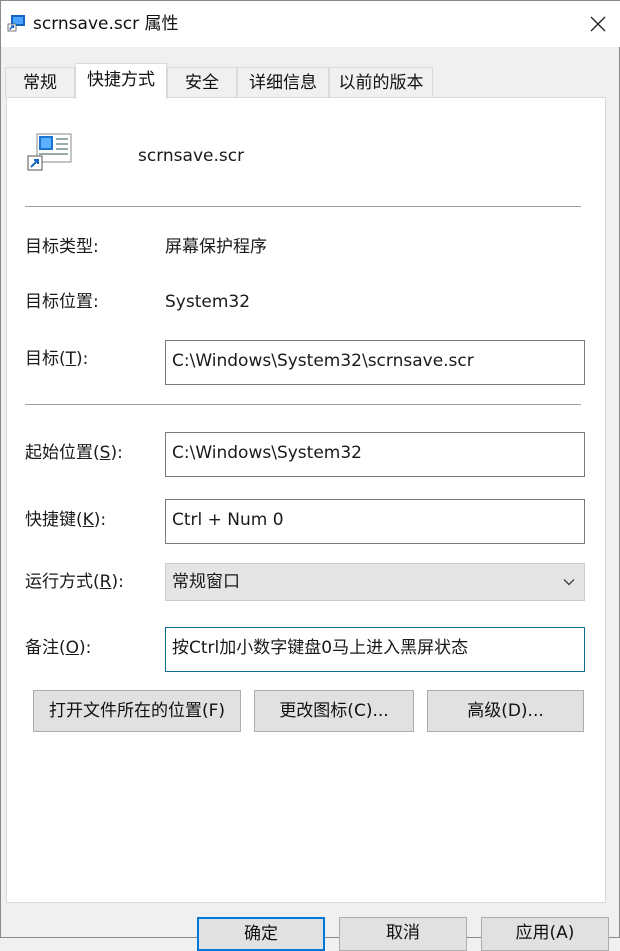 Image resolution: width=620 pixels, height=951 pixels. Describe the element at coordinates (381, 82) in the screenshot. I see `tab-previous-versions: 以前的版本` at that location.